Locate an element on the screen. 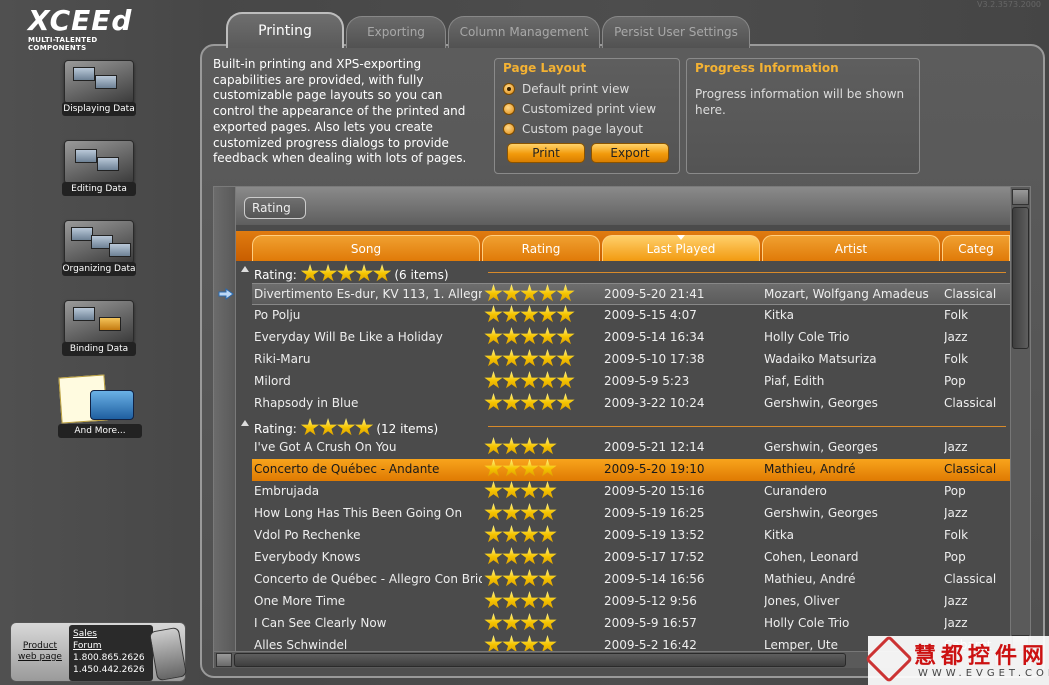 The height and width of the screenshot is (685, 1049). sidebar-item-organizing-data: Organizing Data is located at coordinates (99, 249).